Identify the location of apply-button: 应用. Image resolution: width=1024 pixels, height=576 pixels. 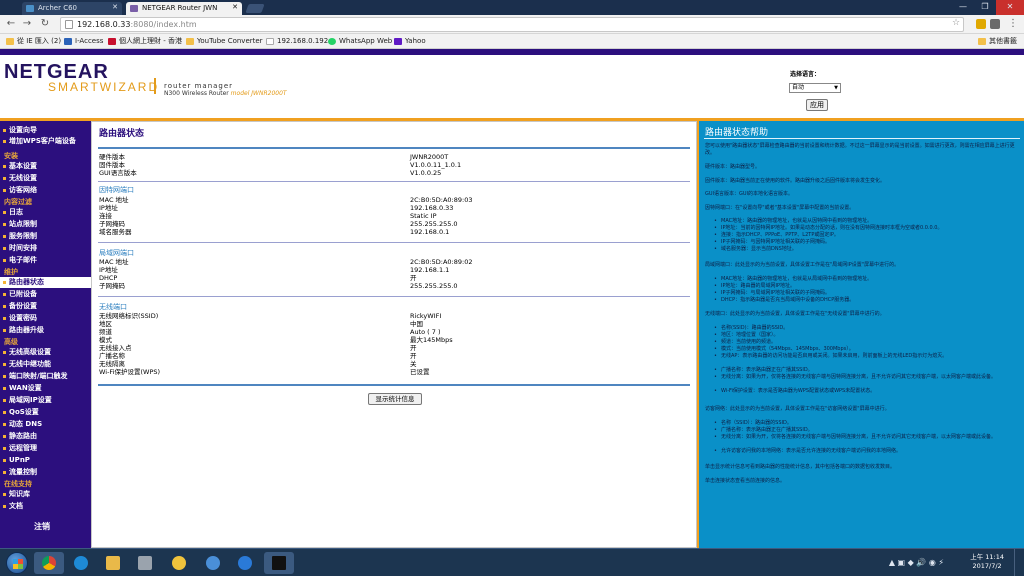
(817, 105).